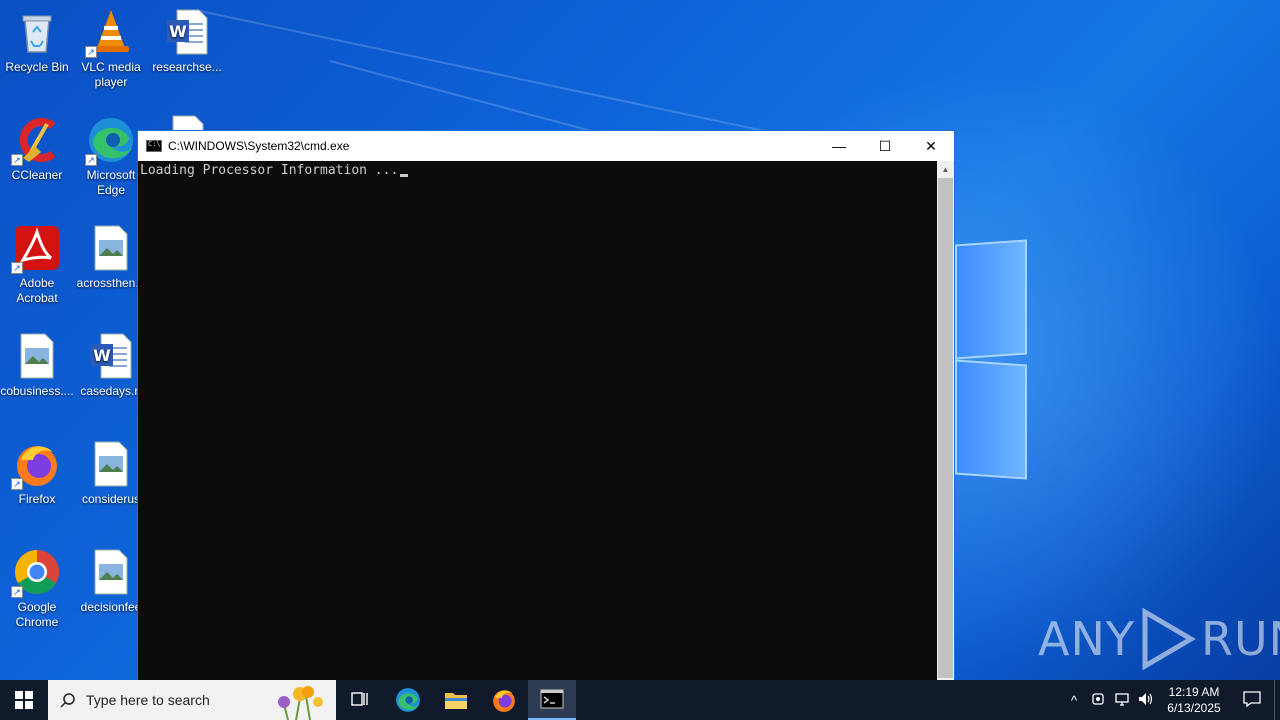  Describe the element at coordinates (36, 249) in the screenshot. I see `adobe-acrobat-icon: ↗` at that location.